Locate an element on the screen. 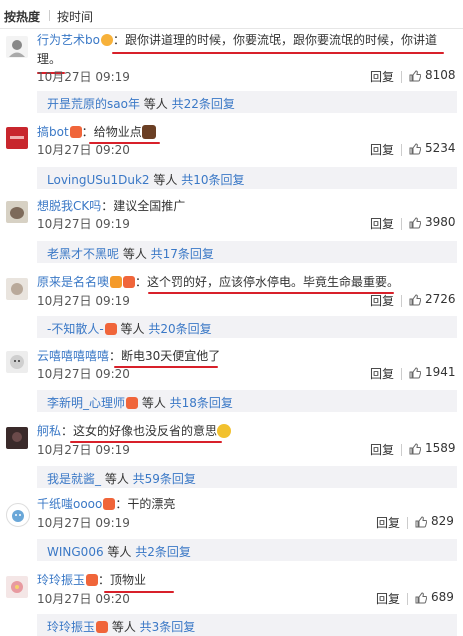 The height and width of the screenshot is (636, 463). replies-summary: 老黑才不黑呢 等人 共17条回复 is located at coordinates (247, 252).